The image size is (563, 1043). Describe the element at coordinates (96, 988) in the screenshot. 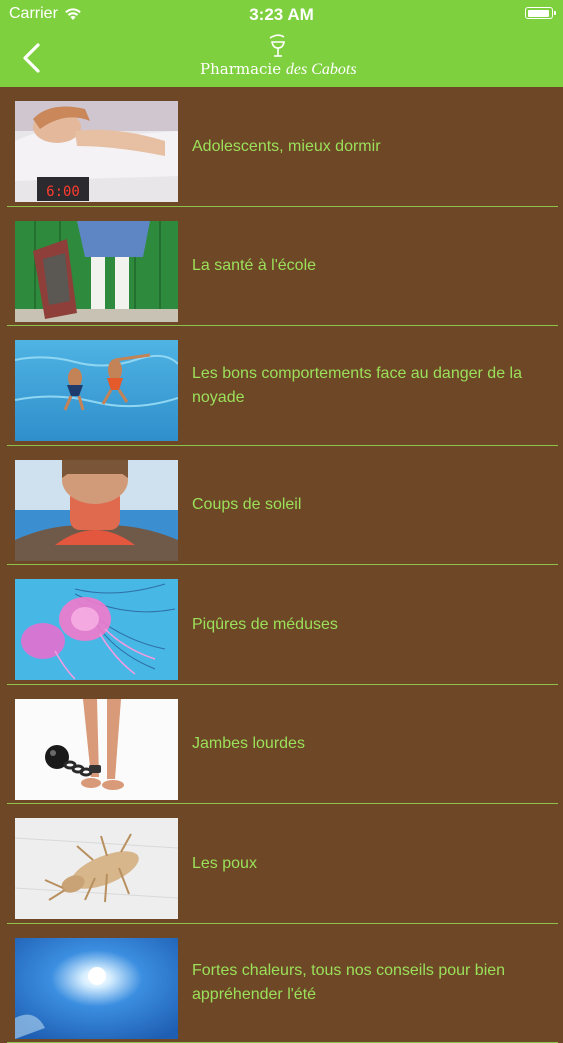

I see `sun-sky-image` at that location.